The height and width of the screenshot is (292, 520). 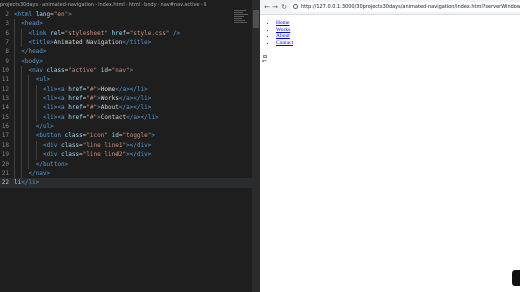 I want to click on editor-scrollbar, so click(x=256, y=146).